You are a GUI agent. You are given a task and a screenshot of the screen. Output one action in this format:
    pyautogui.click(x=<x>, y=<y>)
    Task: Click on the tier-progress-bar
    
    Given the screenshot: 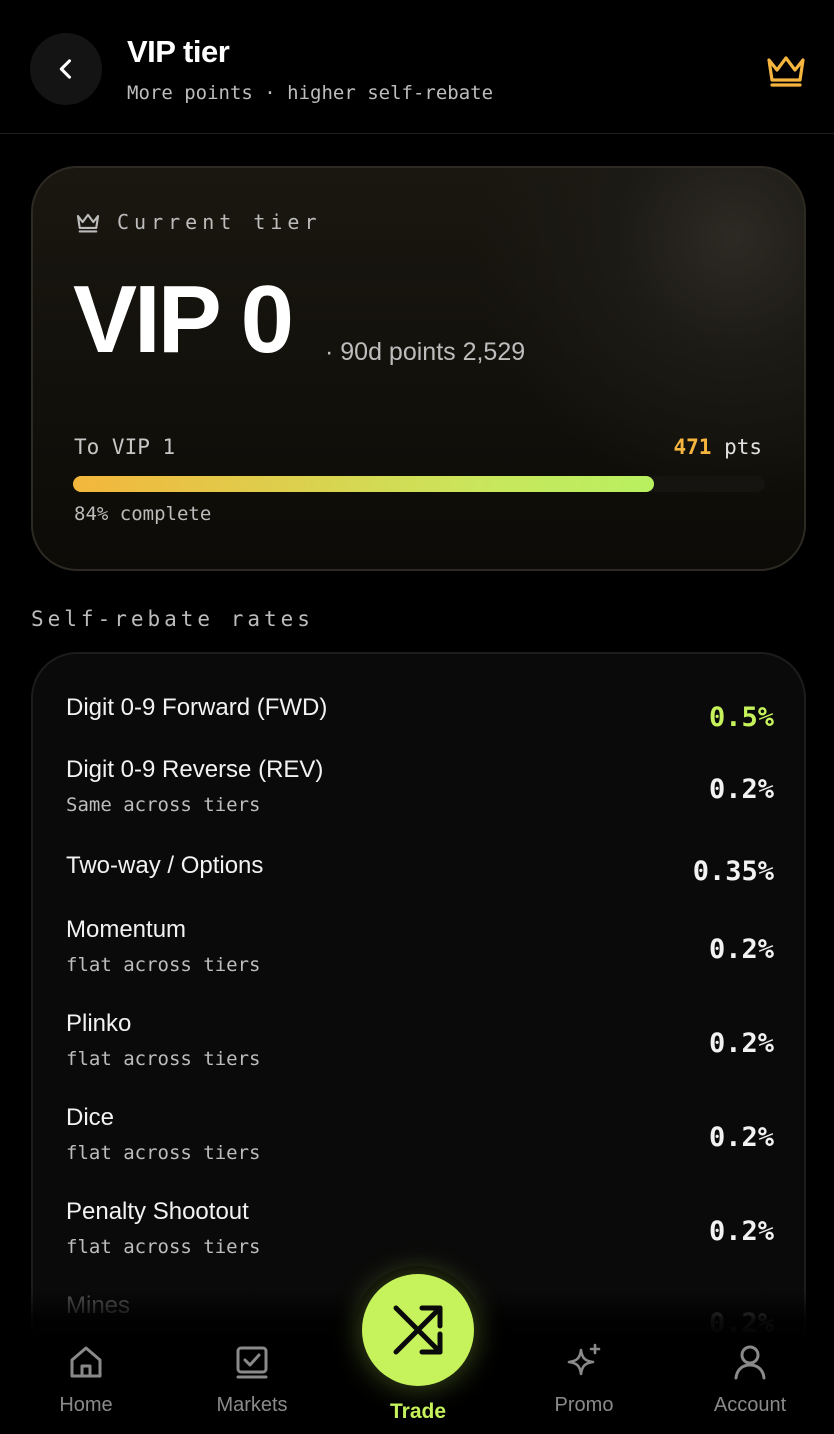 What is the action you would take?
    pyautogui.click(x=419, y=484)
    